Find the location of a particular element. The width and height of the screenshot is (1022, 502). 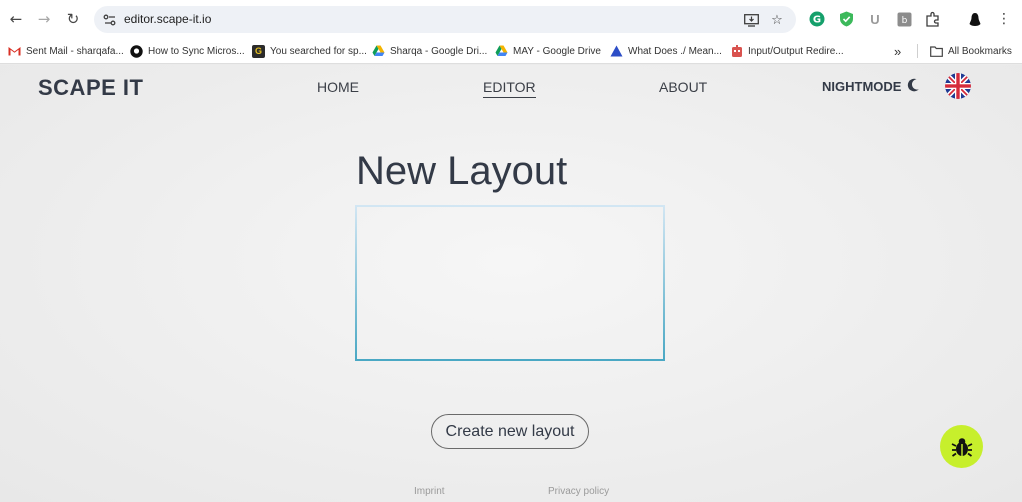

forward-icon: → is located at coordinates (44, 19).